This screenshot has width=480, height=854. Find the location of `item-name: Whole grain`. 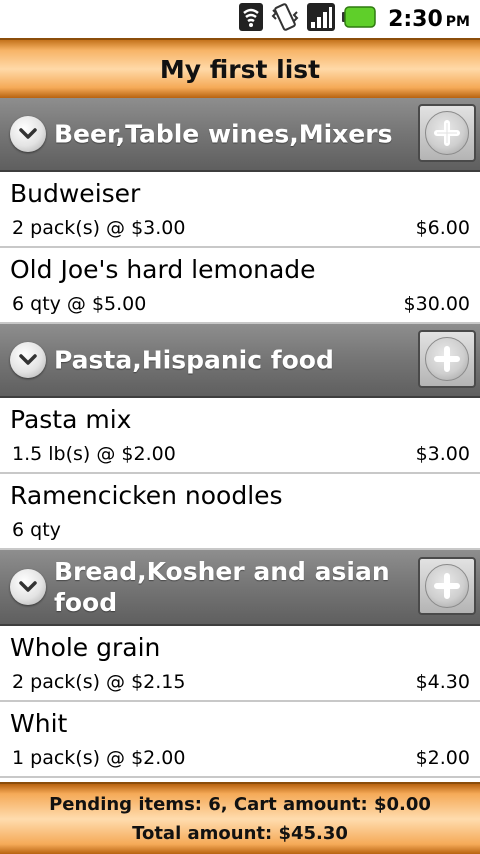

item-name: Whole grain is located at coordinates (85, 647).